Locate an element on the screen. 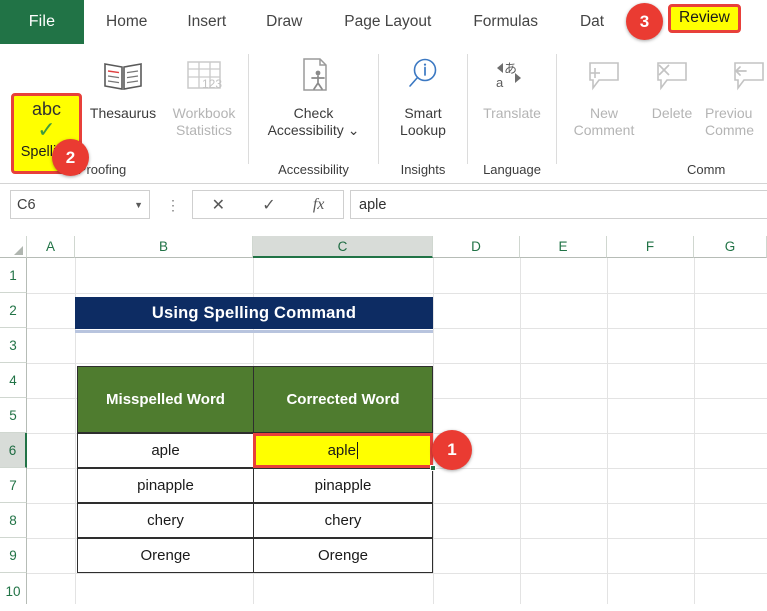 This screenshot has width=767, height=611. tab-formulas-label: Formulas is located at coordinates (505, 21).